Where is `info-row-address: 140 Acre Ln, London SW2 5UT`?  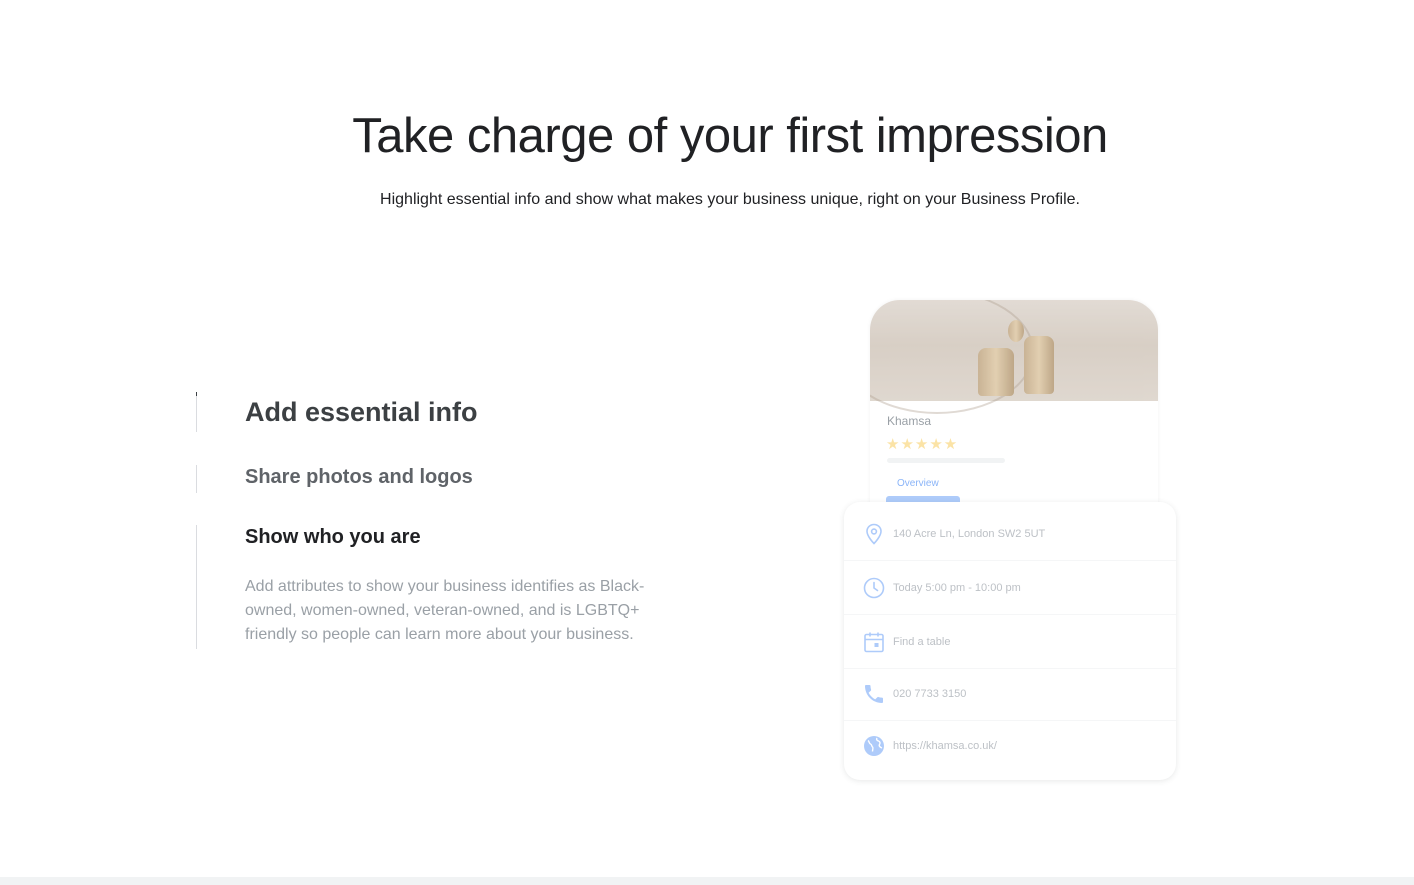 info-row-address: 140 Acre Ln, London SW2 5UT is located at coordinates (1010, 534).